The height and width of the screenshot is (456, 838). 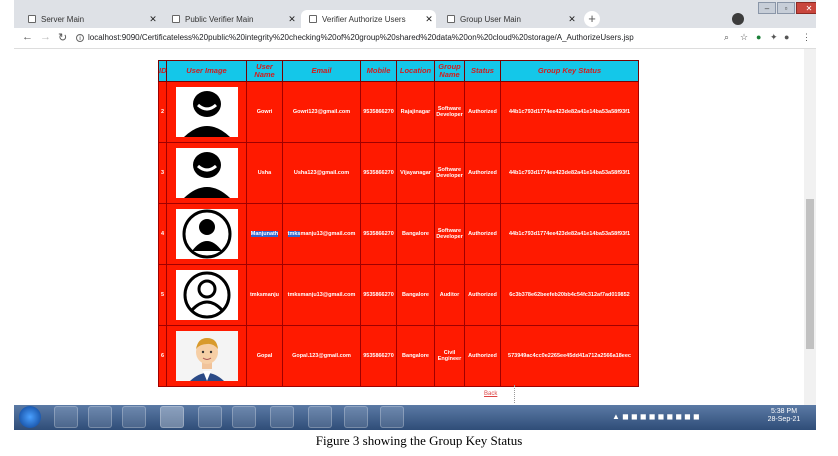 I want to click on scrollbar-thumb, so click(x=810, y=274).